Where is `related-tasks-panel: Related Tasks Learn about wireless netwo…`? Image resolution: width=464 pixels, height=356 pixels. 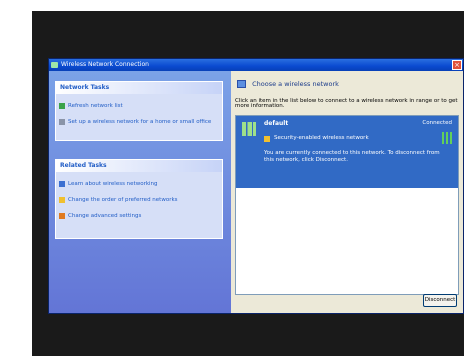
related-tasks-panel: Related Tasks Learn about wireless netwo… is located at coordinates (139, 199).